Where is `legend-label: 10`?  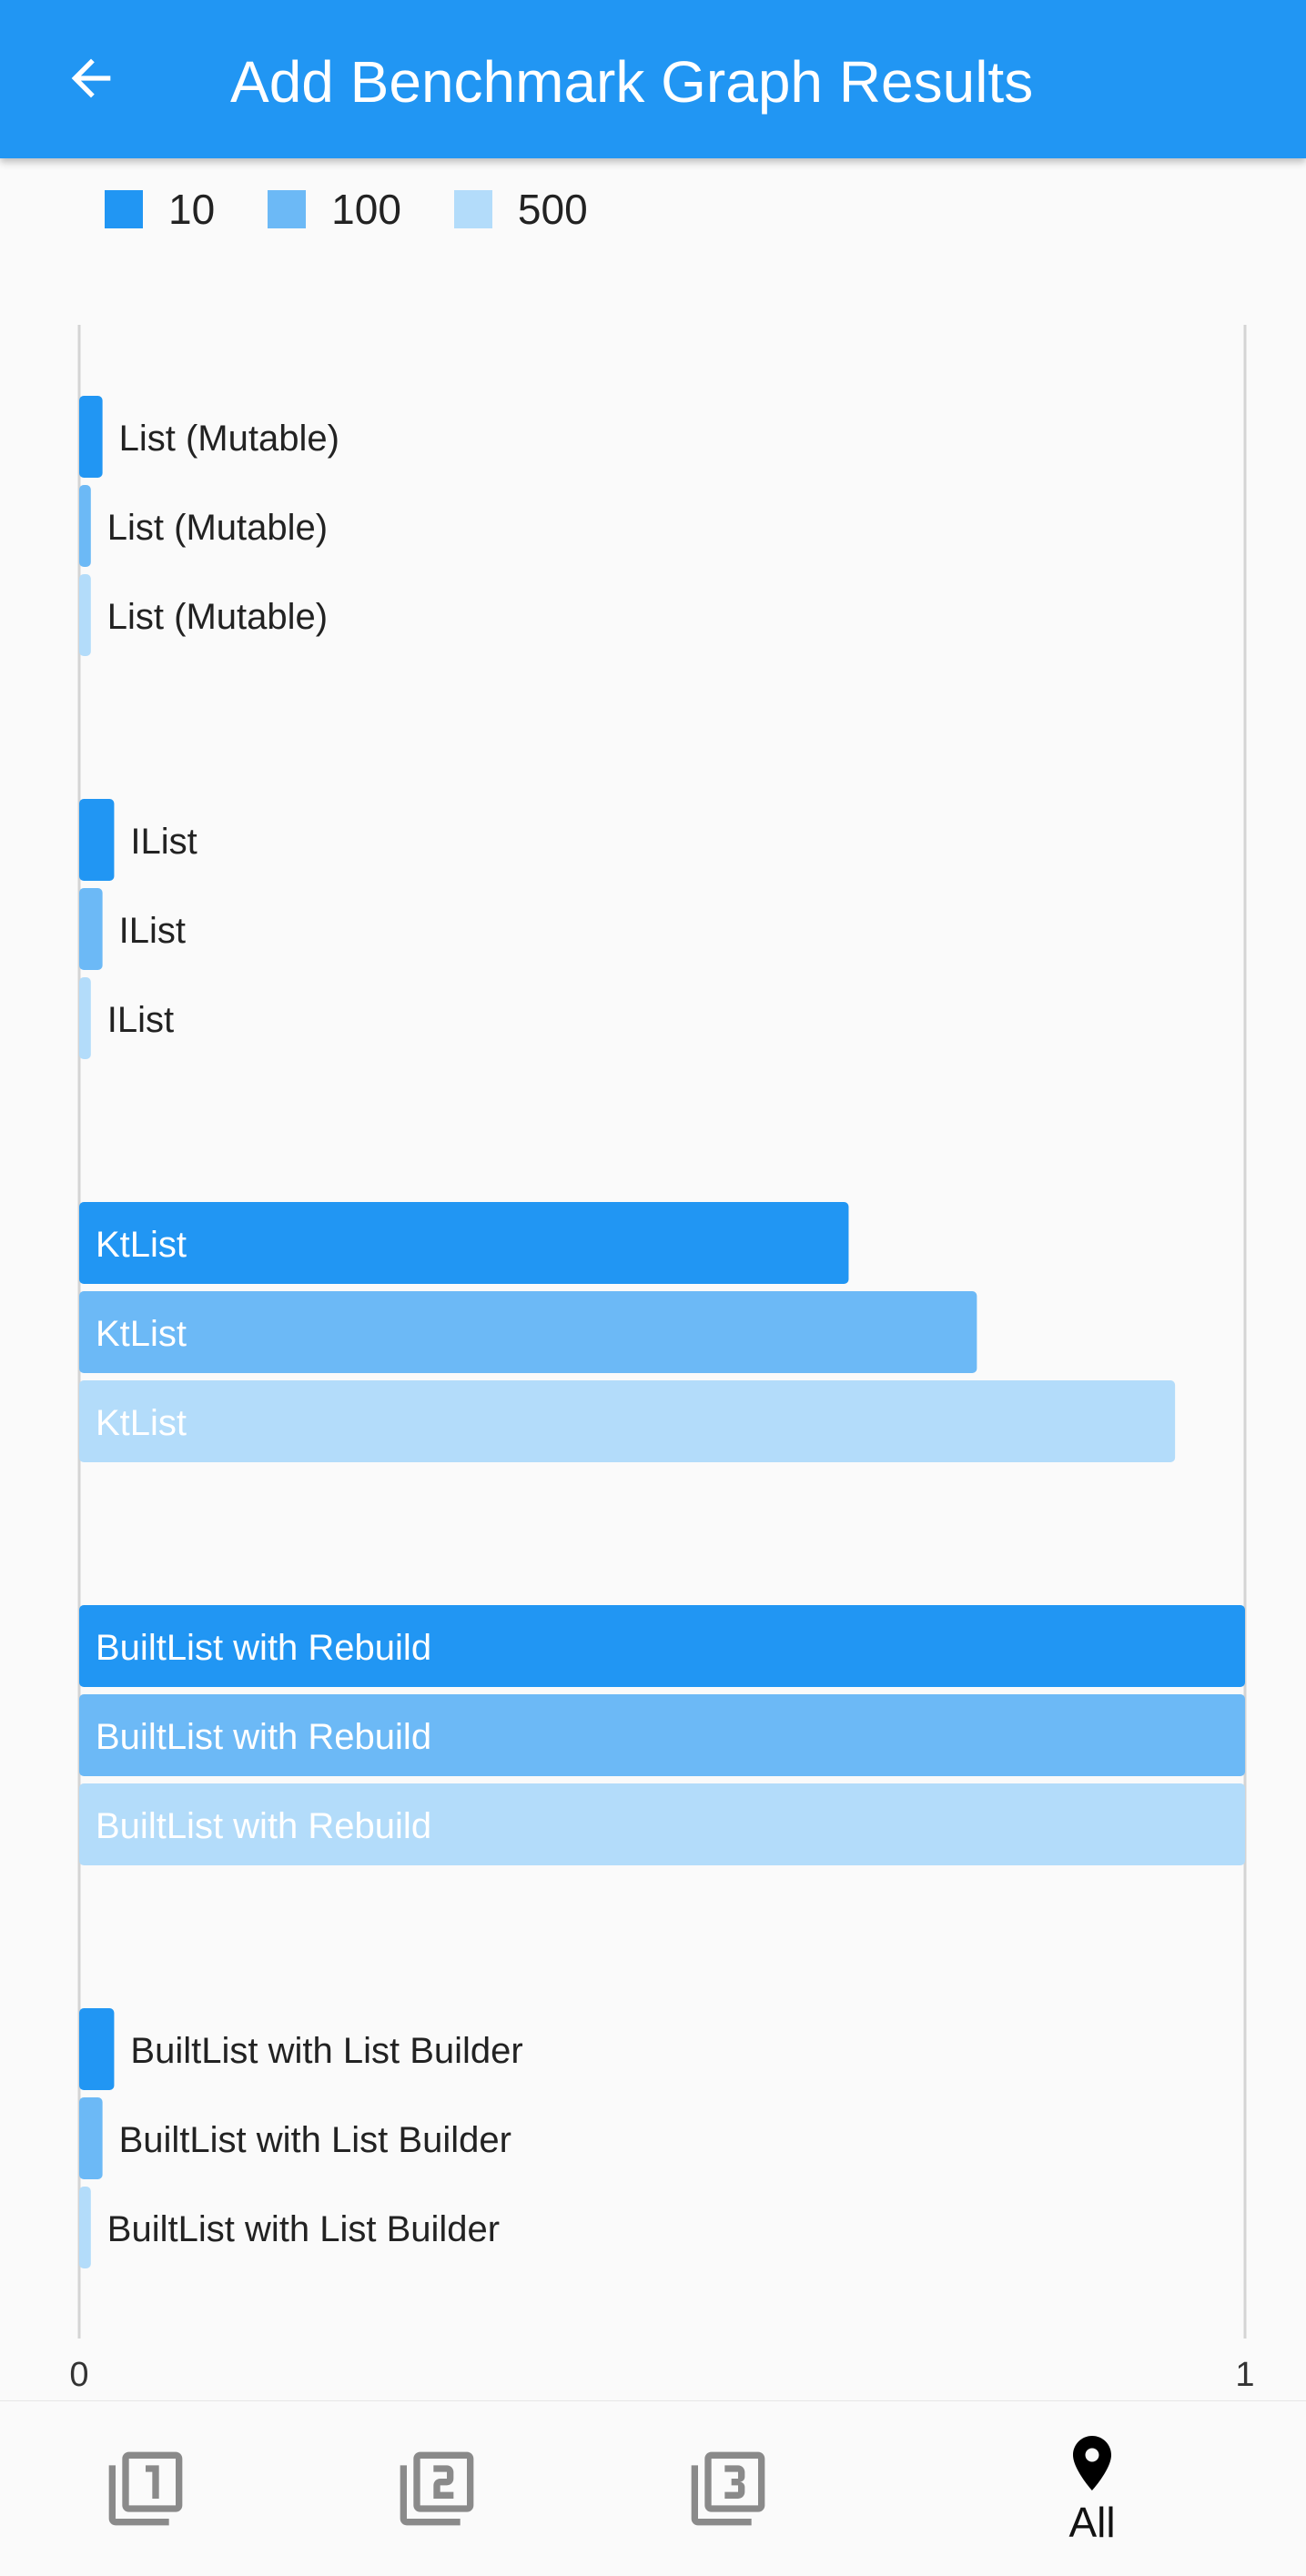 legend-label: 10 is located at coordinates (192, 209).